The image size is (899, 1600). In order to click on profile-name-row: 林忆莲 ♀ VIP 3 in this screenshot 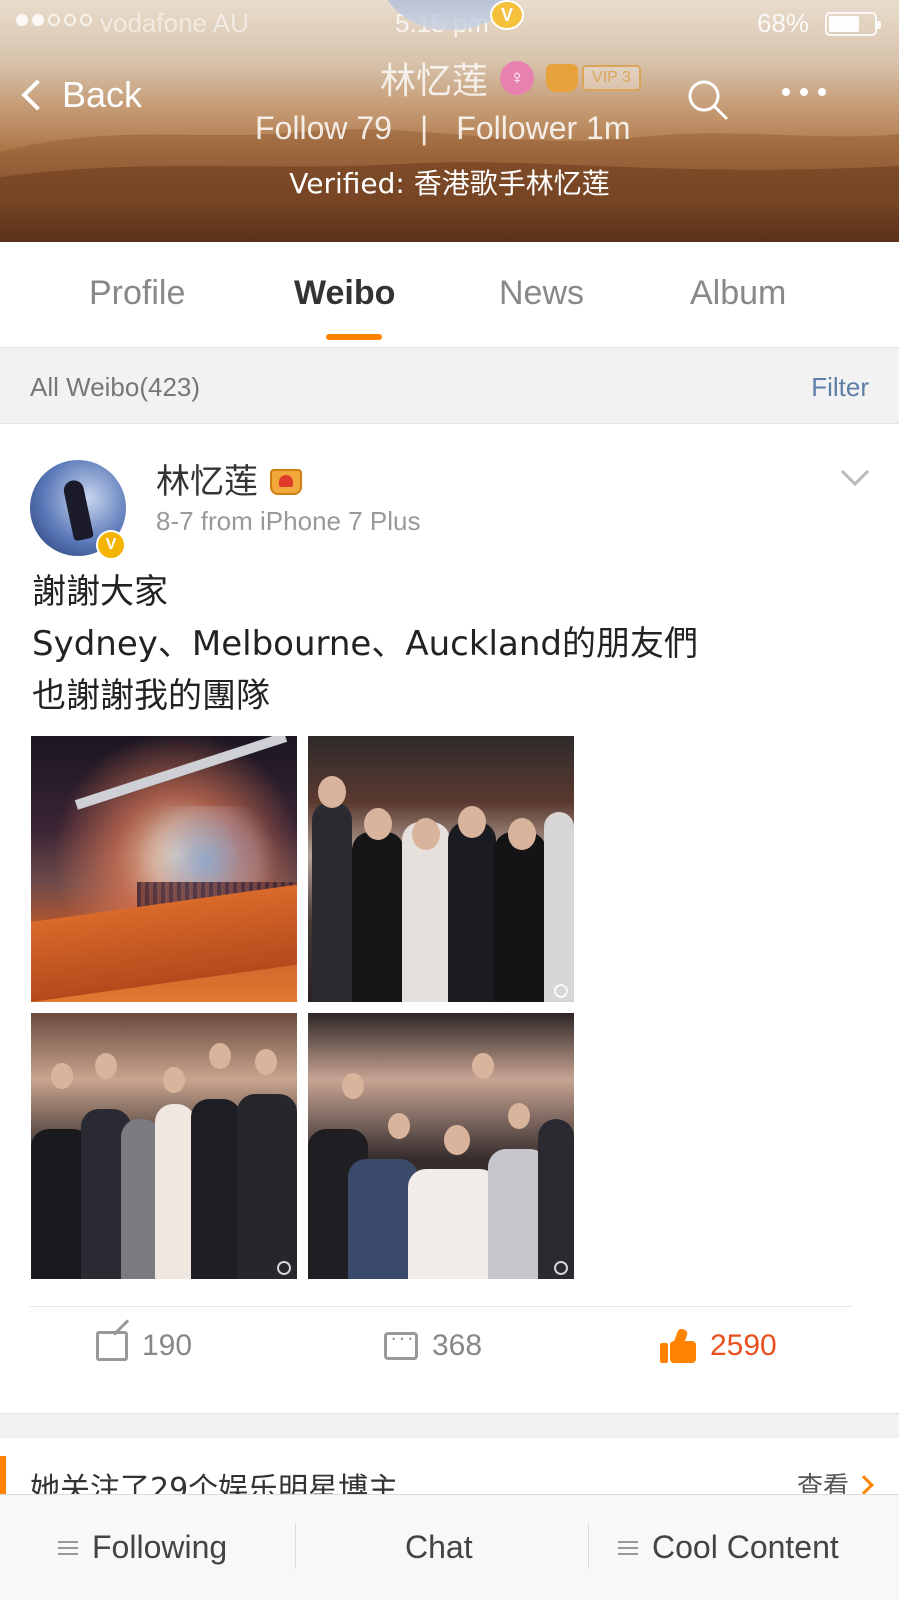, I will do `click(510, 78)`.